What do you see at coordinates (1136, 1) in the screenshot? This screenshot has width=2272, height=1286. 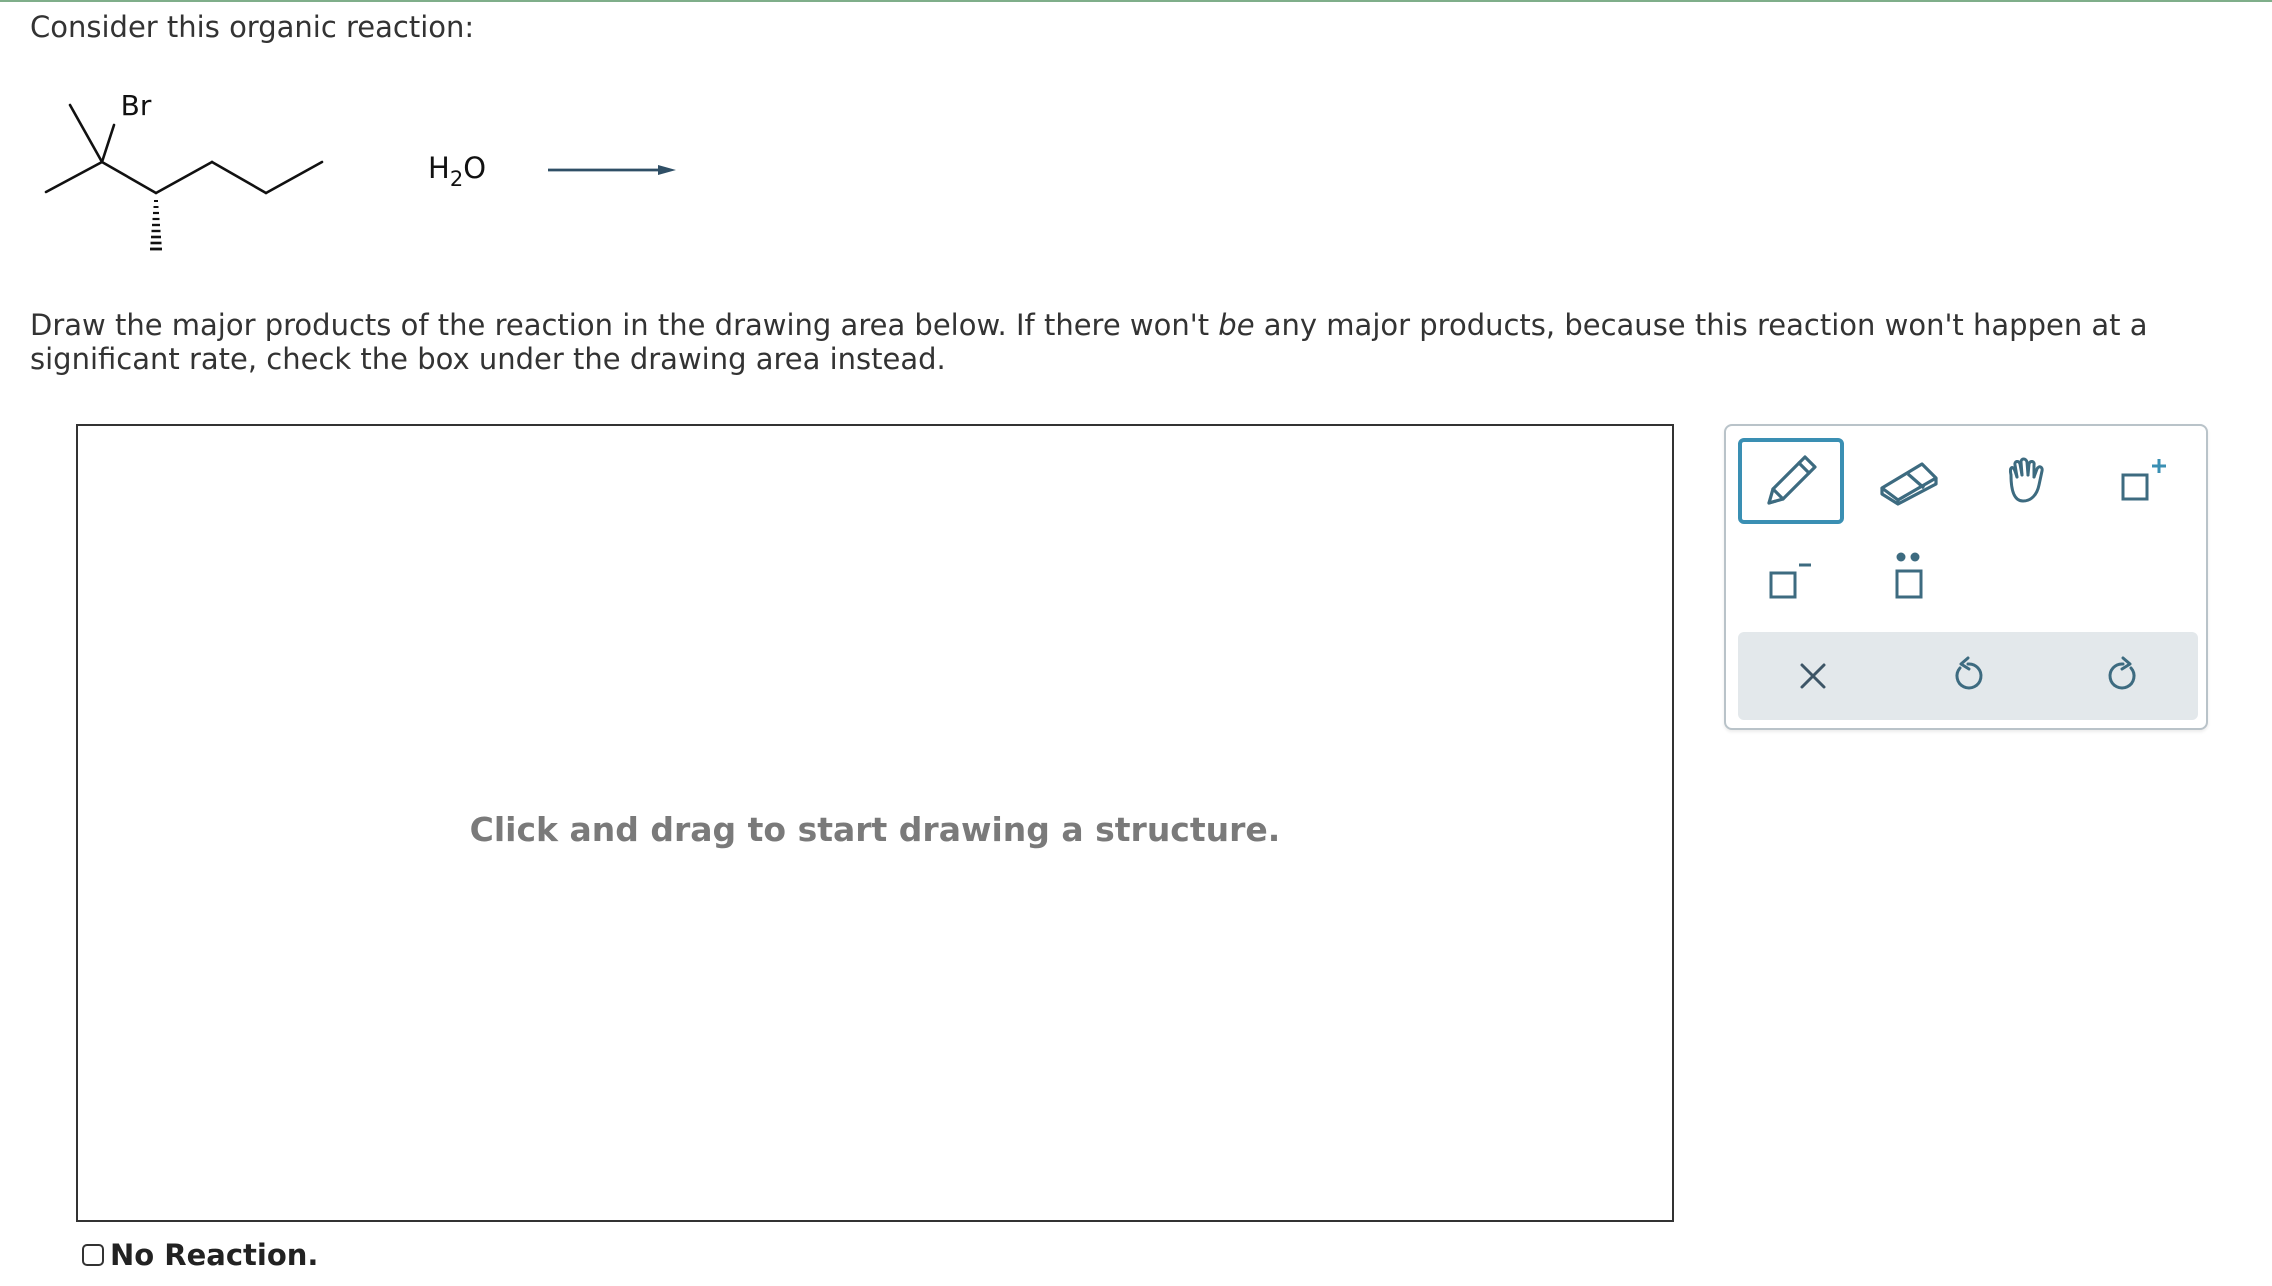 I see `top-divider` at bounding box center [1136, 1].